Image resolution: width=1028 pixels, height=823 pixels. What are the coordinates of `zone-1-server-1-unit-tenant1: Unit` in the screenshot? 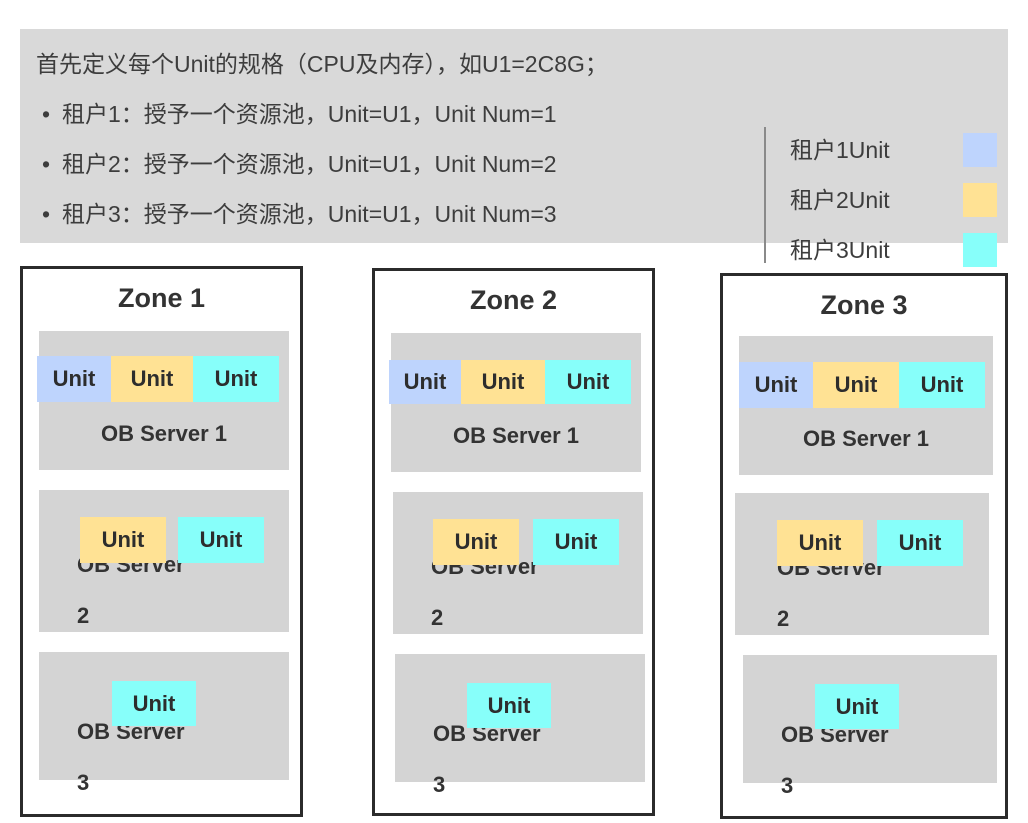 It's located at (74, 379).